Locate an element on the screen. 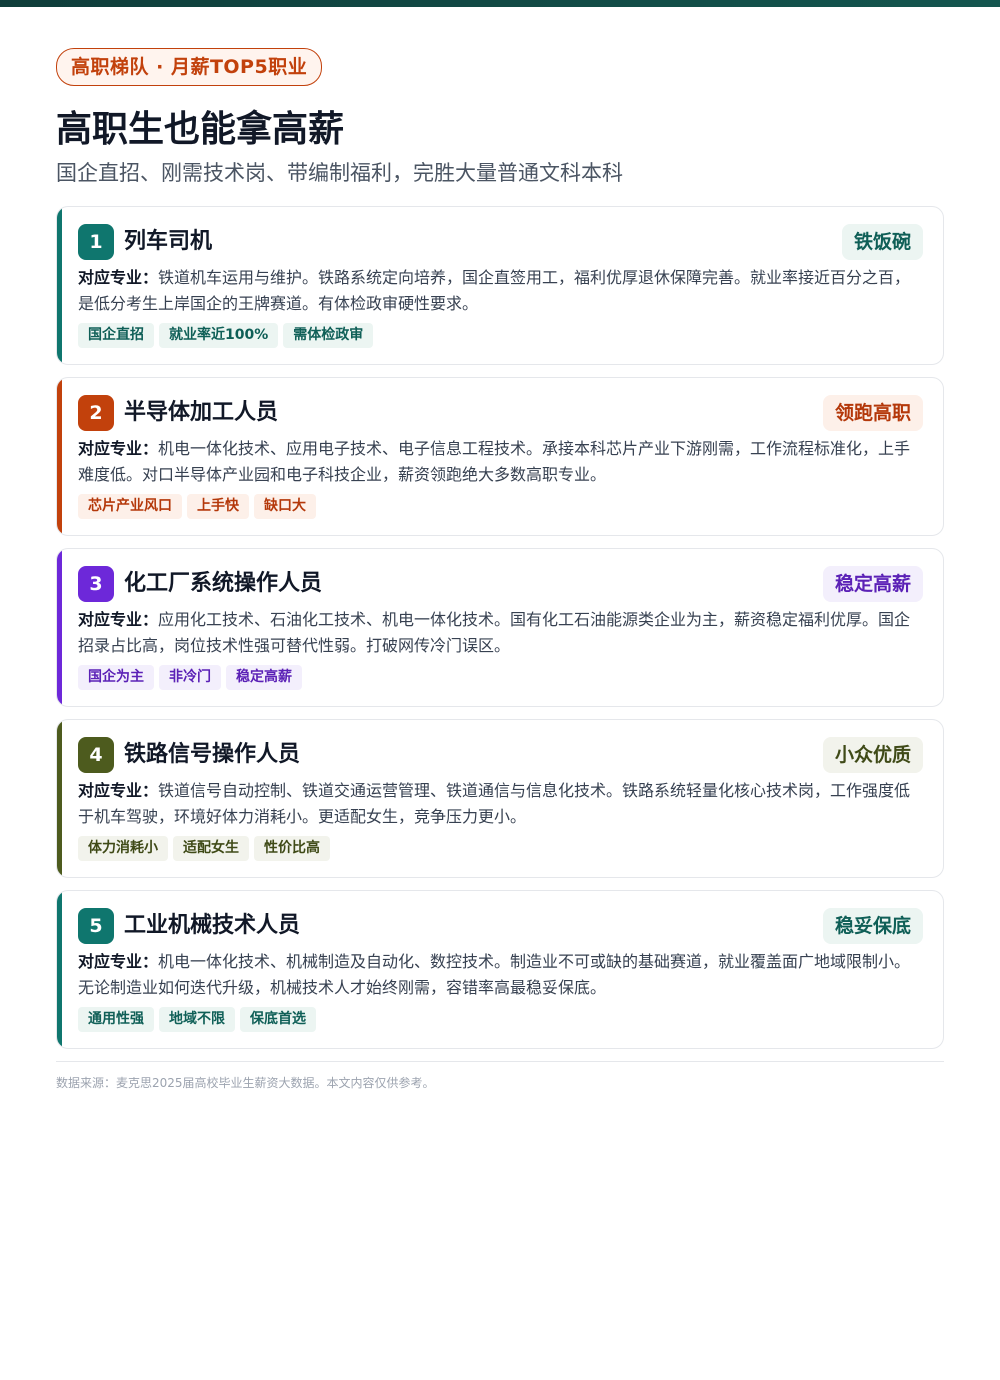 The width and height of the screenshot is (1000, 1380). job-title: 铁路信号操作人员 is located at coordinates (212, 754).